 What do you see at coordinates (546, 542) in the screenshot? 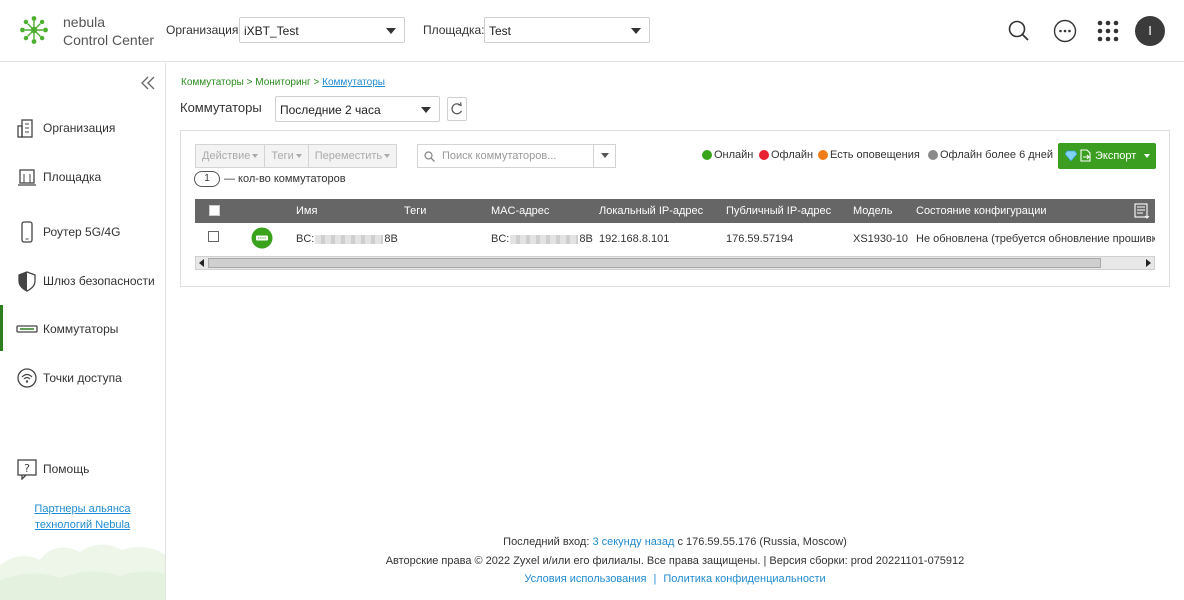
I see `last-login-label: Последний вход:` at bounding box center [546, 542].